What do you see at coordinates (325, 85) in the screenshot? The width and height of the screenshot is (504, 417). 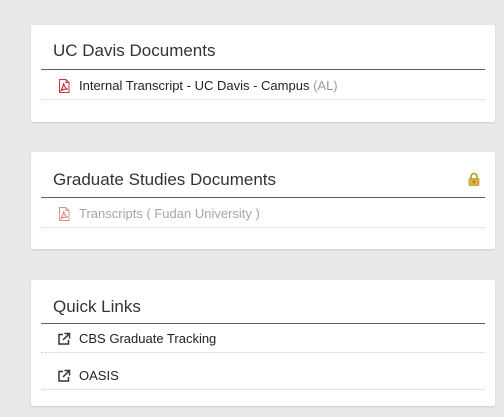 I see `item-note: (AL)` at bounding box center [325, 85].